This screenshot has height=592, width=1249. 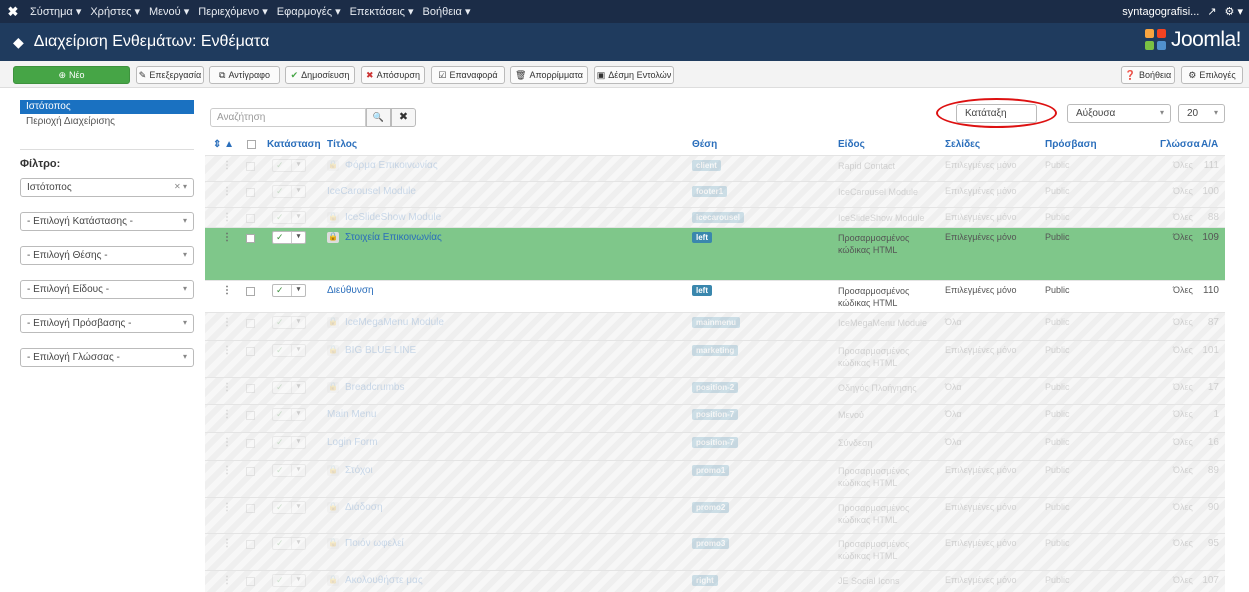 What do you see at coordinates (393, 217) in the screenshot?
I see `module-title-link: IceSlideShow Module` at bounding box center [393, 217].